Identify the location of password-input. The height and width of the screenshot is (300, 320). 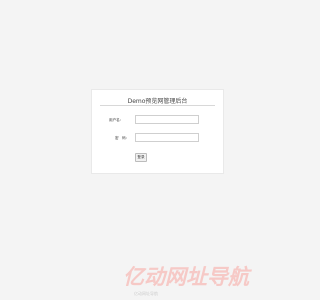
(167, 137).